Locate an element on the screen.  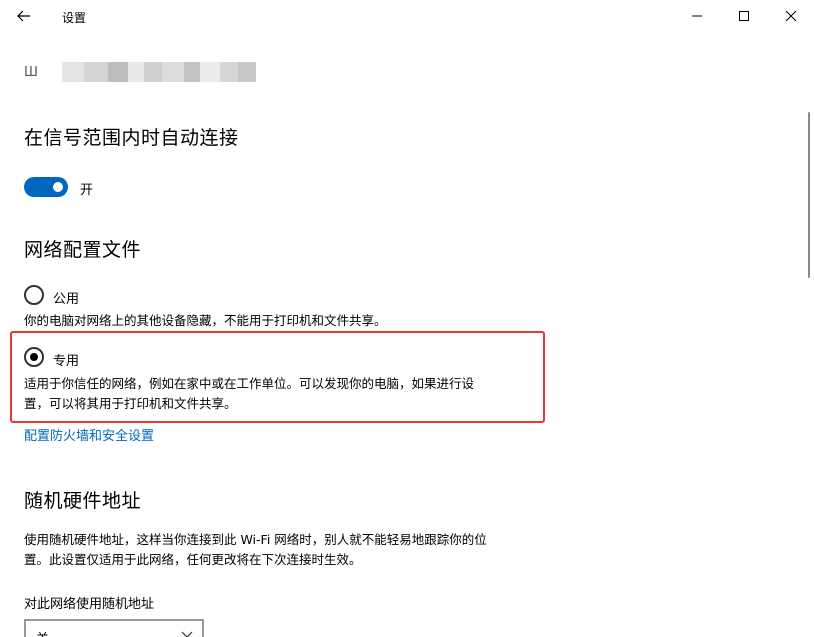
radio-private is located at coordinates (34, 357).